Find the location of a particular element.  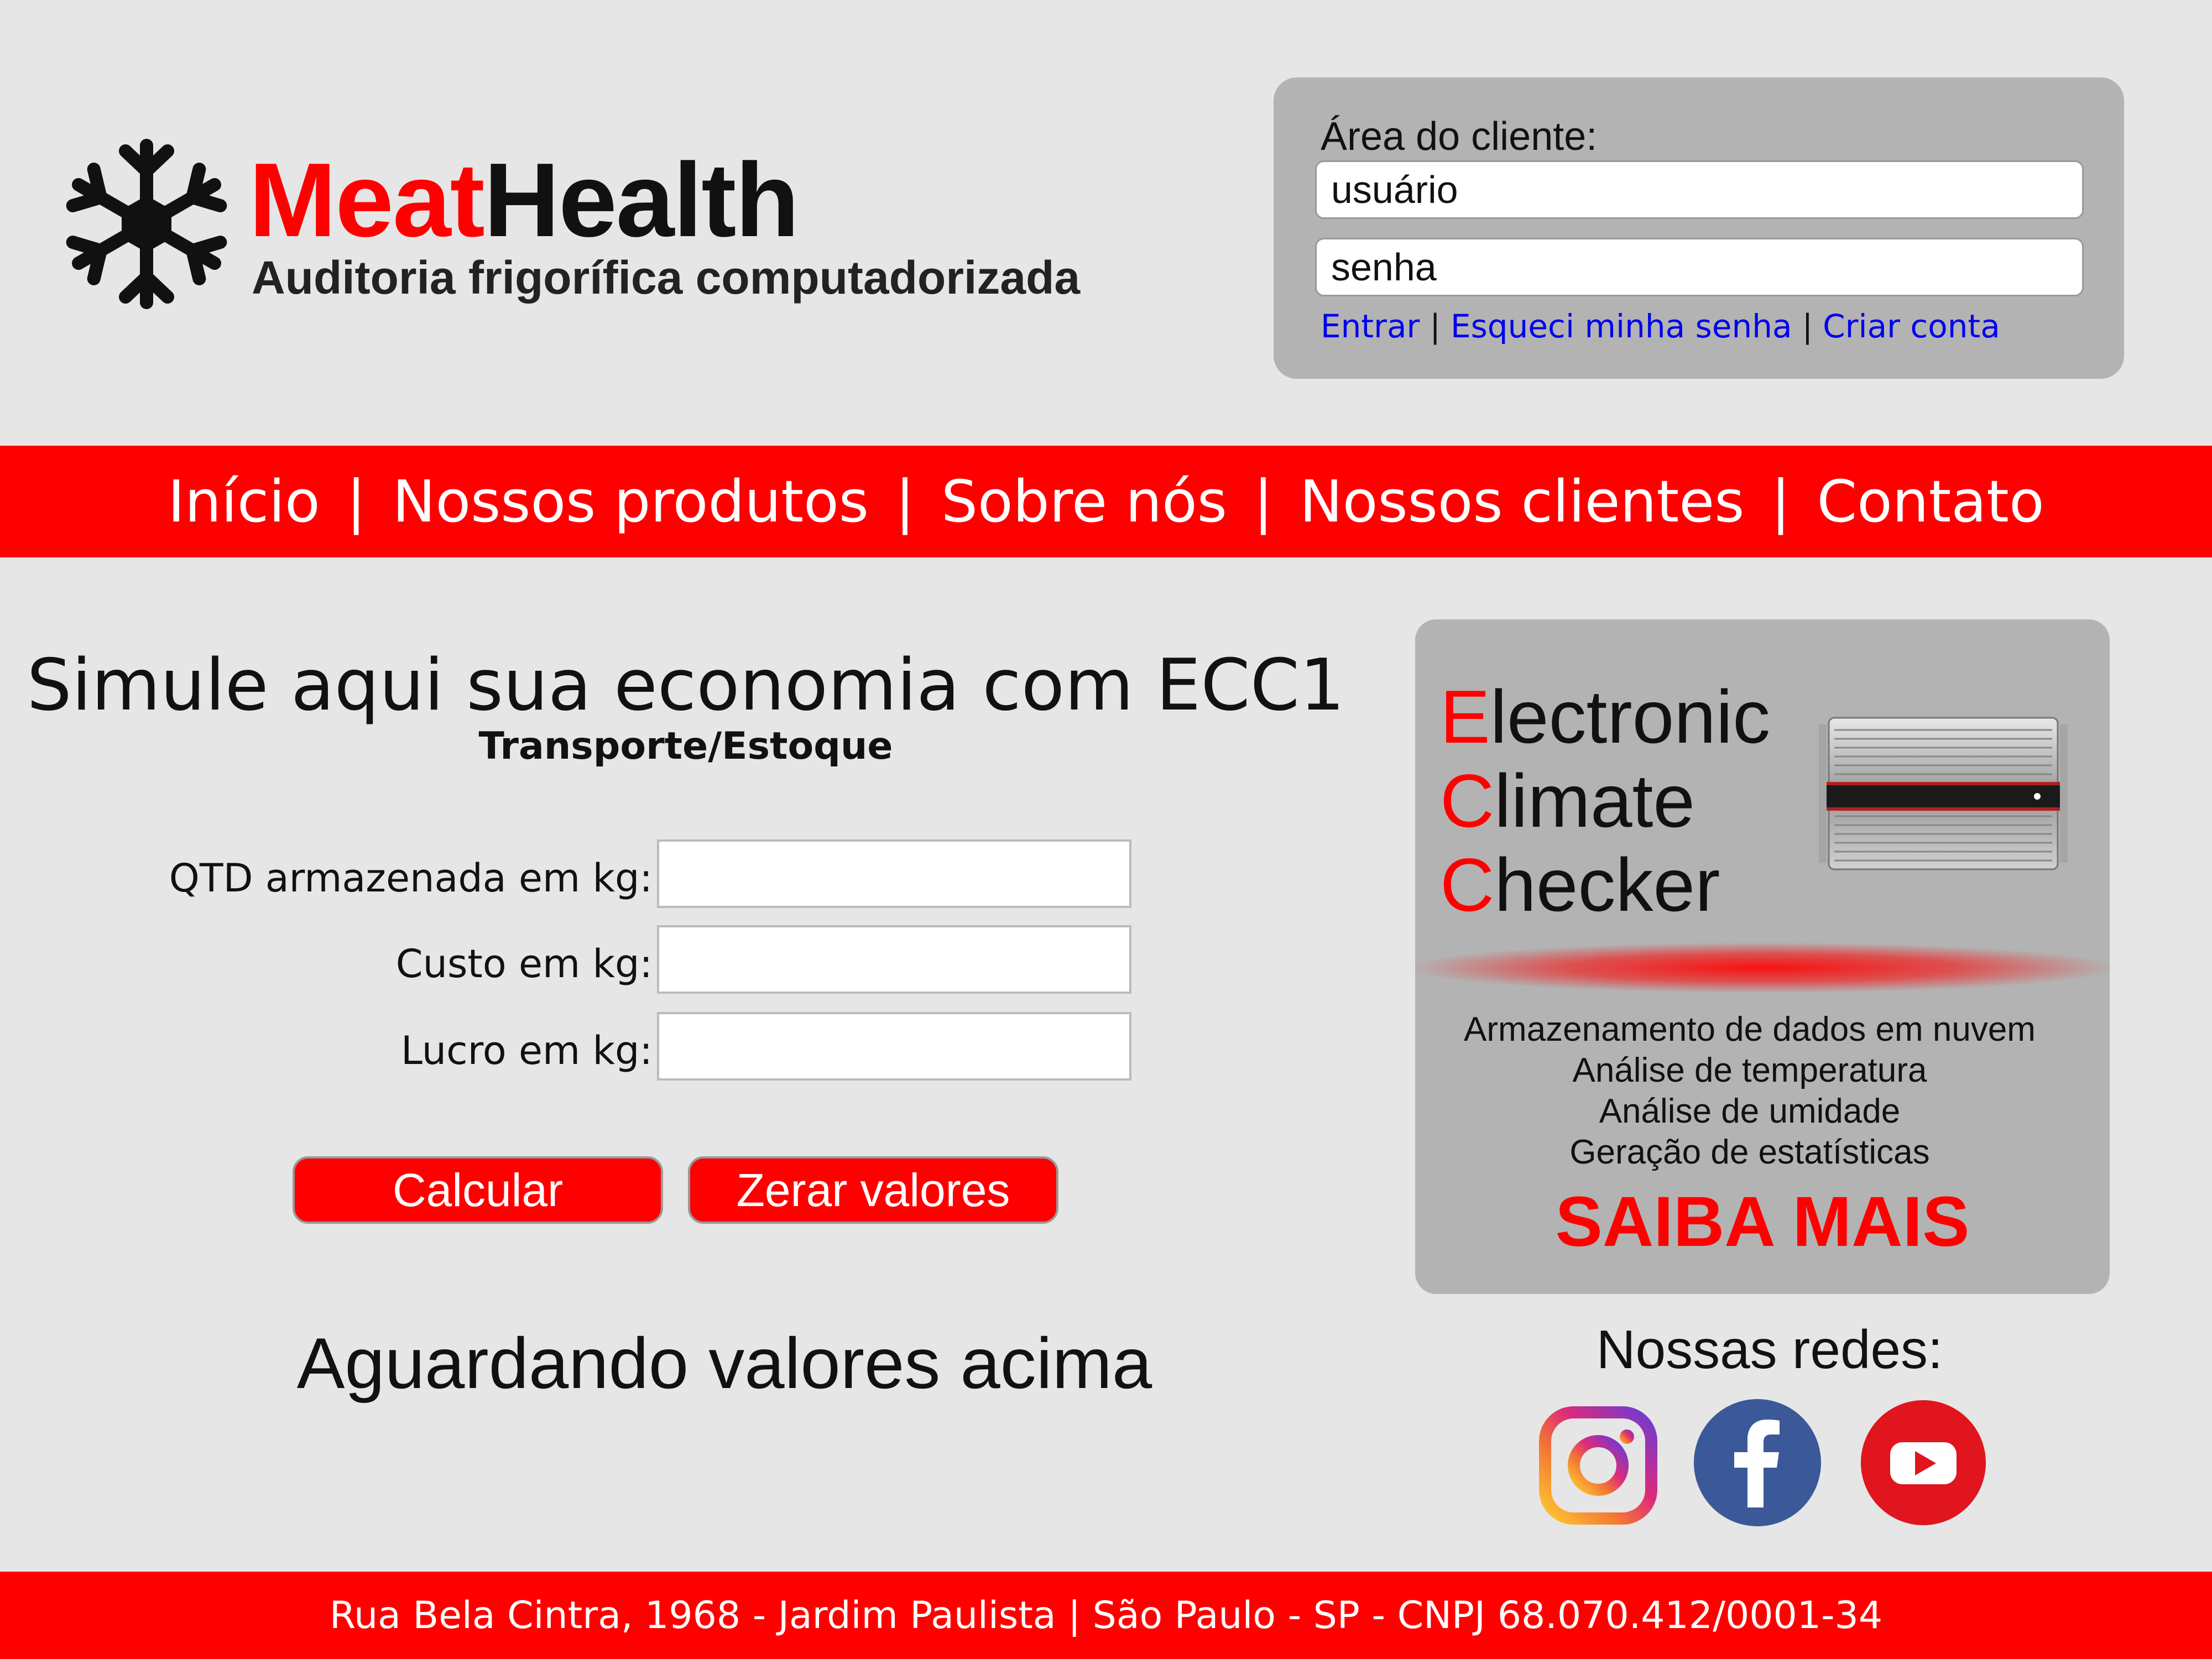

ecc-name: Electronic Climate Checker is located at coordinates (1605, 801).